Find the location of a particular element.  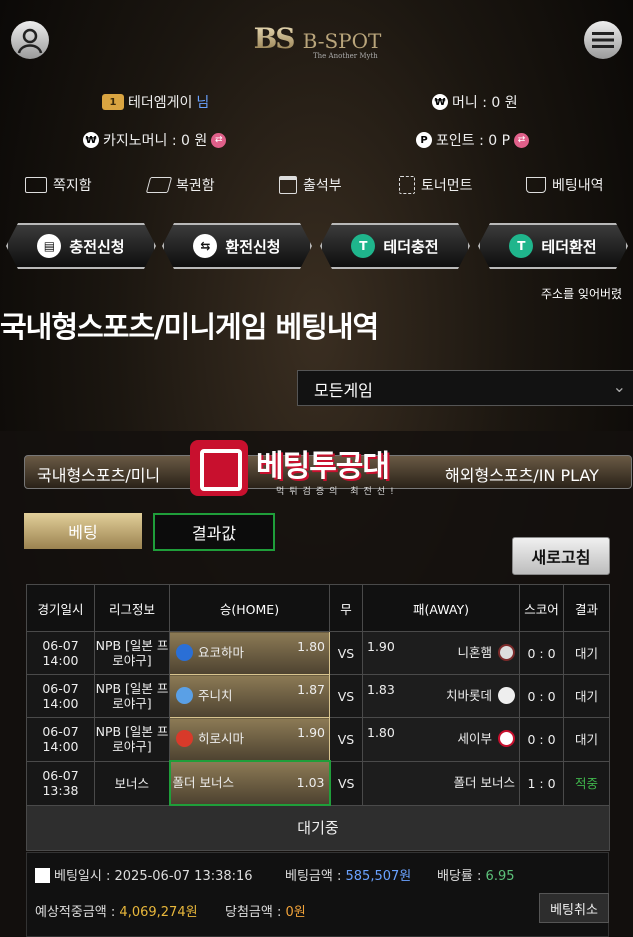

nav-bet-history: 베팅내역 is located at coordinates (565, 185).